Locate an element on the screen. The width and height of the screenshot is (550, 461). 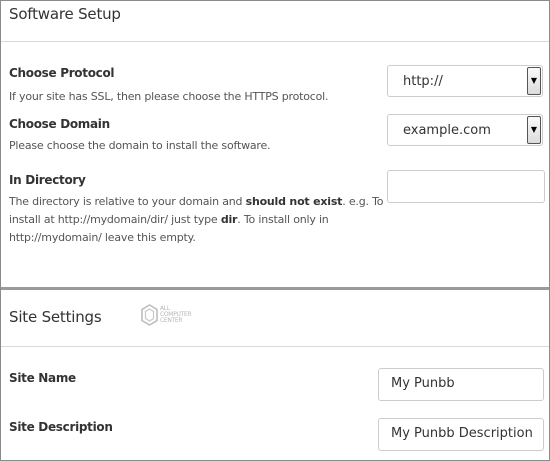
software-setup-title: Software Setup is located at coordinates (65, 14).